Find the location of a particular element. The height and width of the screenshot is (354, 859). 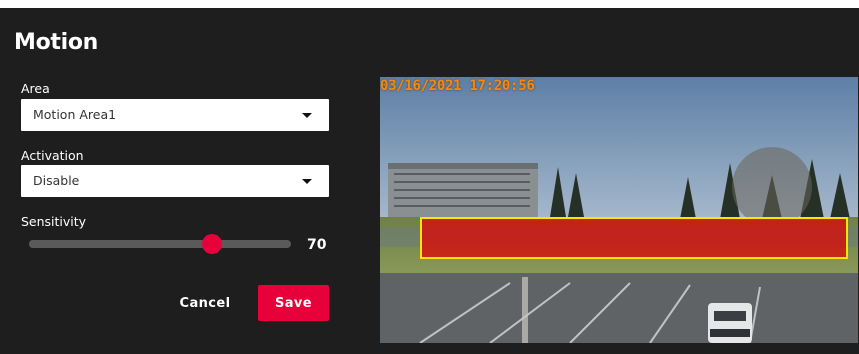

sensitivity-slider-thumb is located at coordinates (212, 244).